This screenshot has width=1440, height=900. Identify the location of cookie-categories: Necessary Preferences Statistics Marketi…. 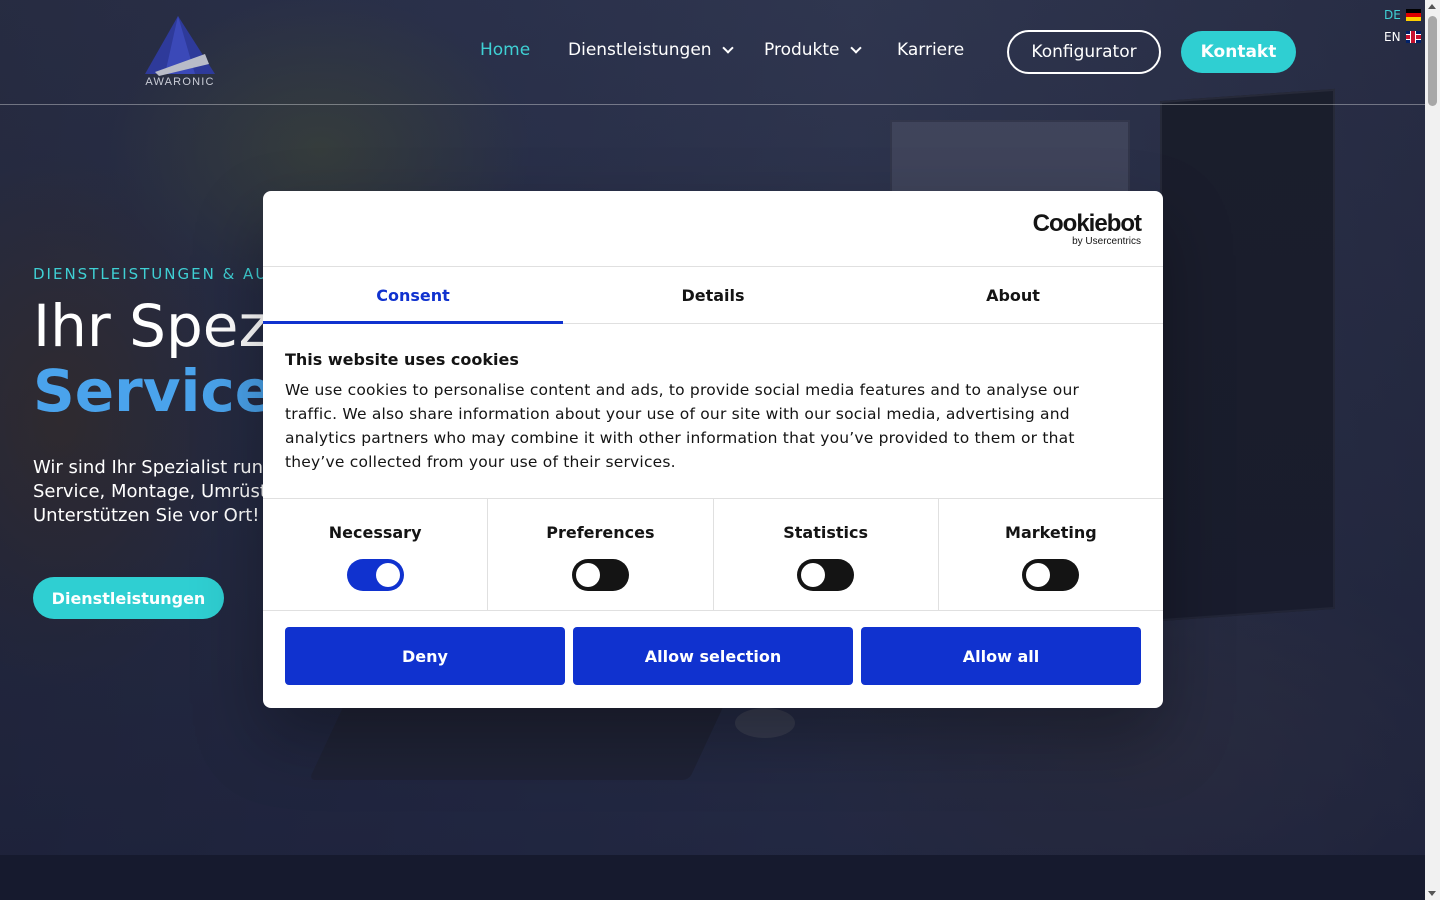
(713, 554).